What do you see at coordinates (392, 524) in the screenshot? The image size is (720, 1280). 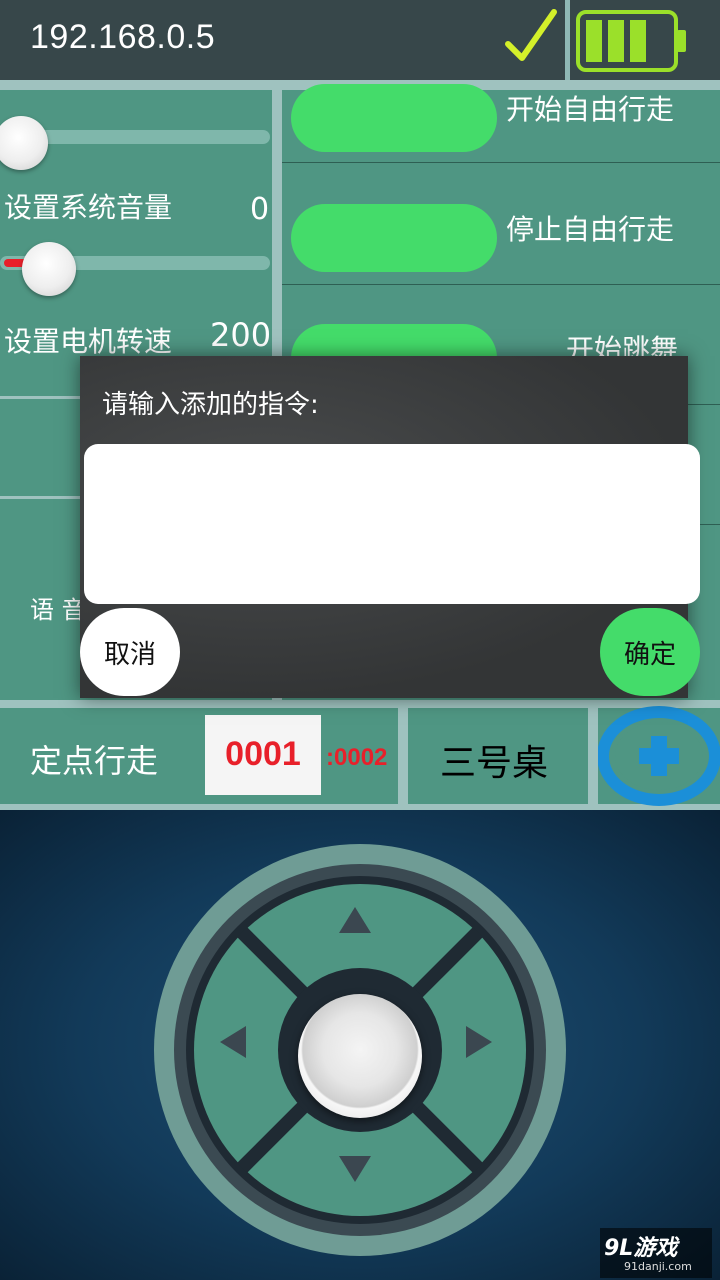 I see `command-input` at bounding box center [392, 524].